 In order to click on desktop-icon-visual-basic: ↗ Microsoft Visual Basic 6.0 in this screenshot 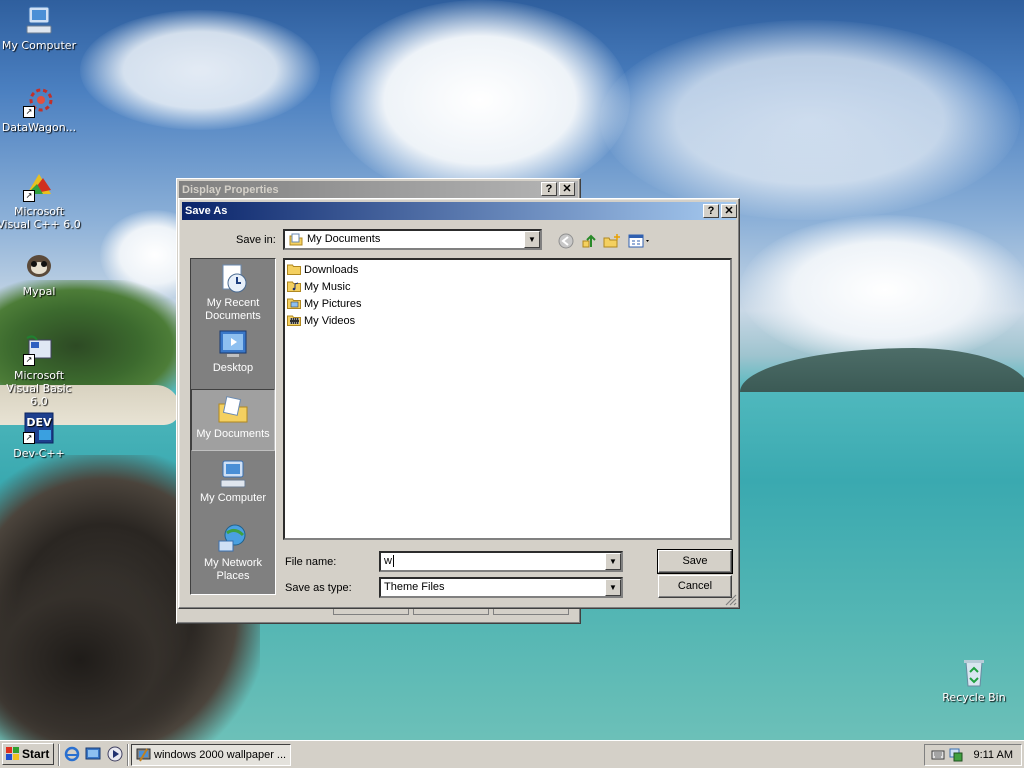, I will do `click(41, 371)`.